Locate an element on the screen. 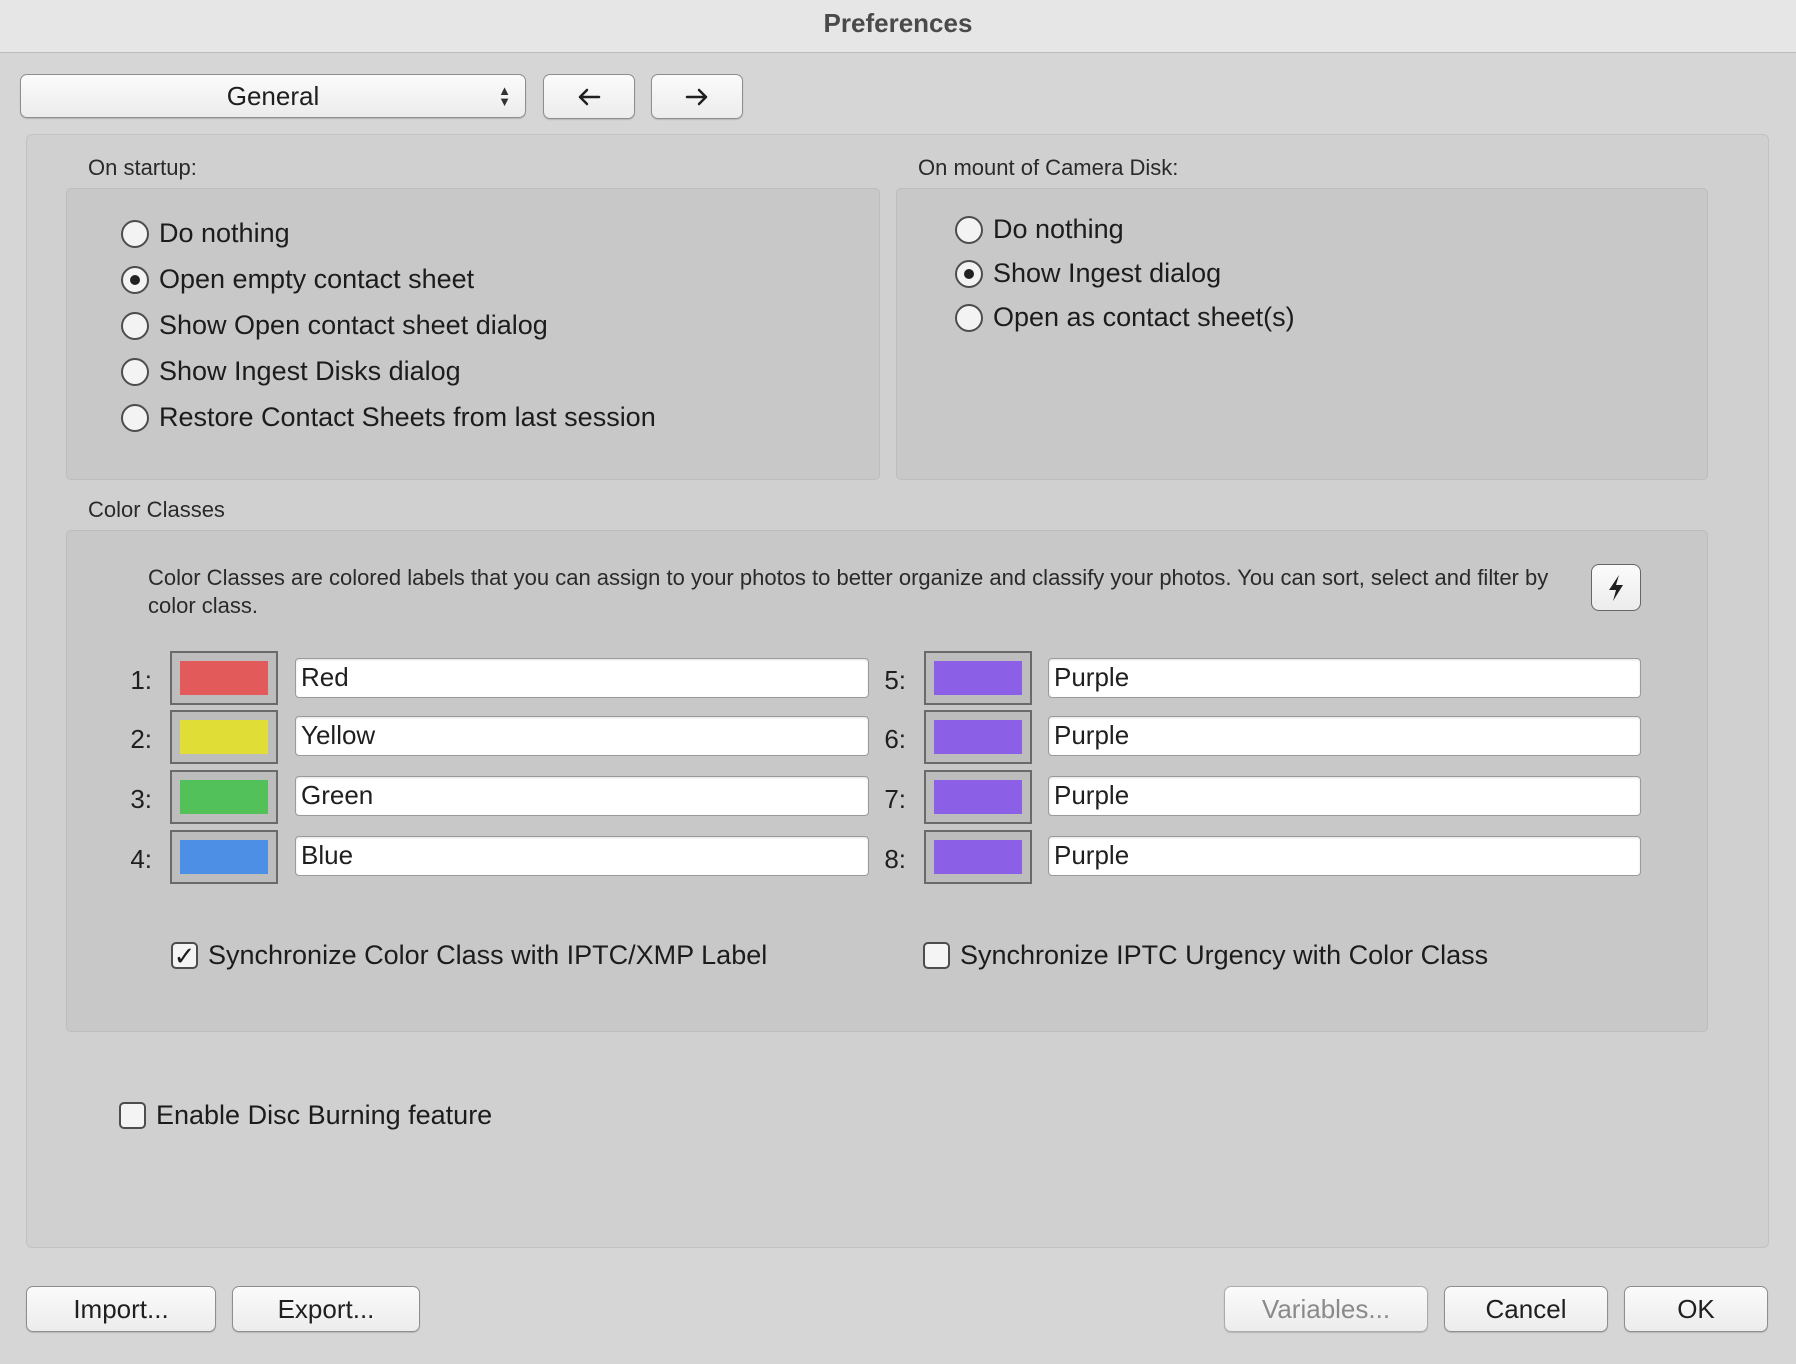 The image size is (1796, 1364). radio-label: Open as contact sheet(s) is located at coordinates (1144, 317).